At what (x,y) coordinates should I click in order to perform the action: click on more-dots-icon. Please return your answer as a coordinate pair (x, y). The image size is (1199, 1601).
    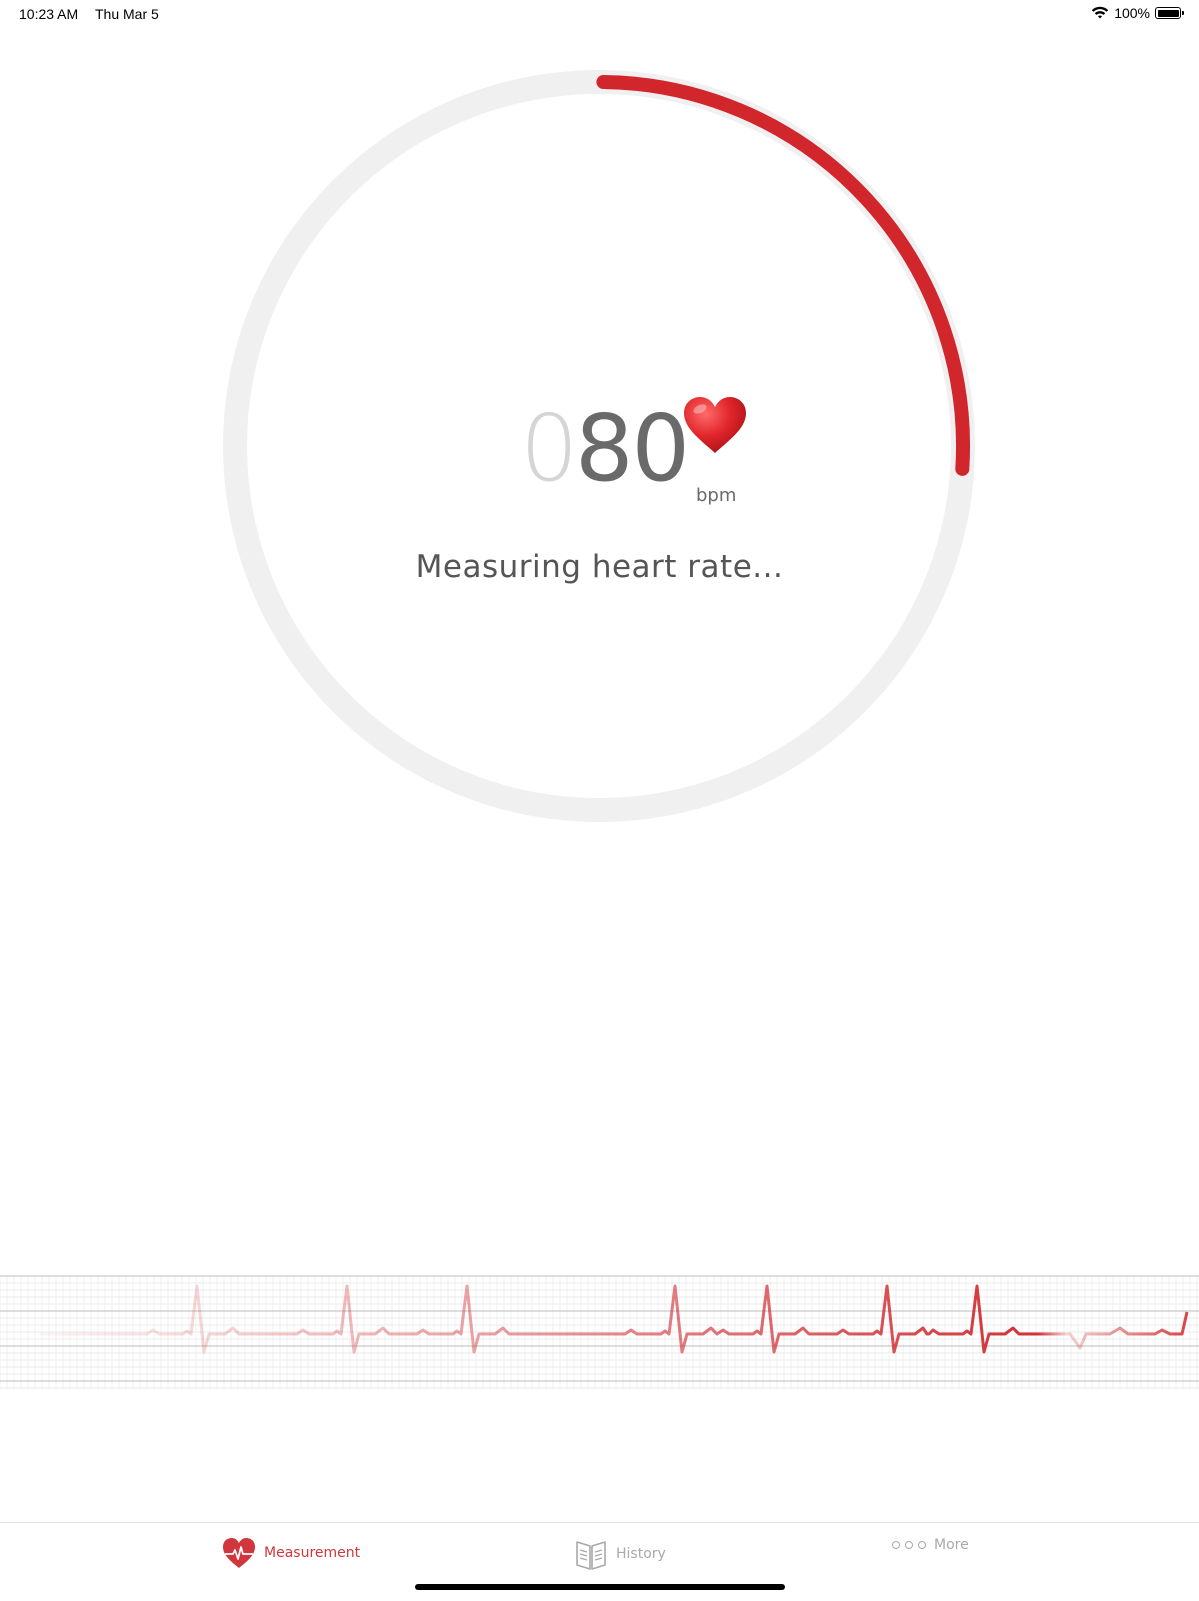
    Looking at the image, I should click on (909, 1545).